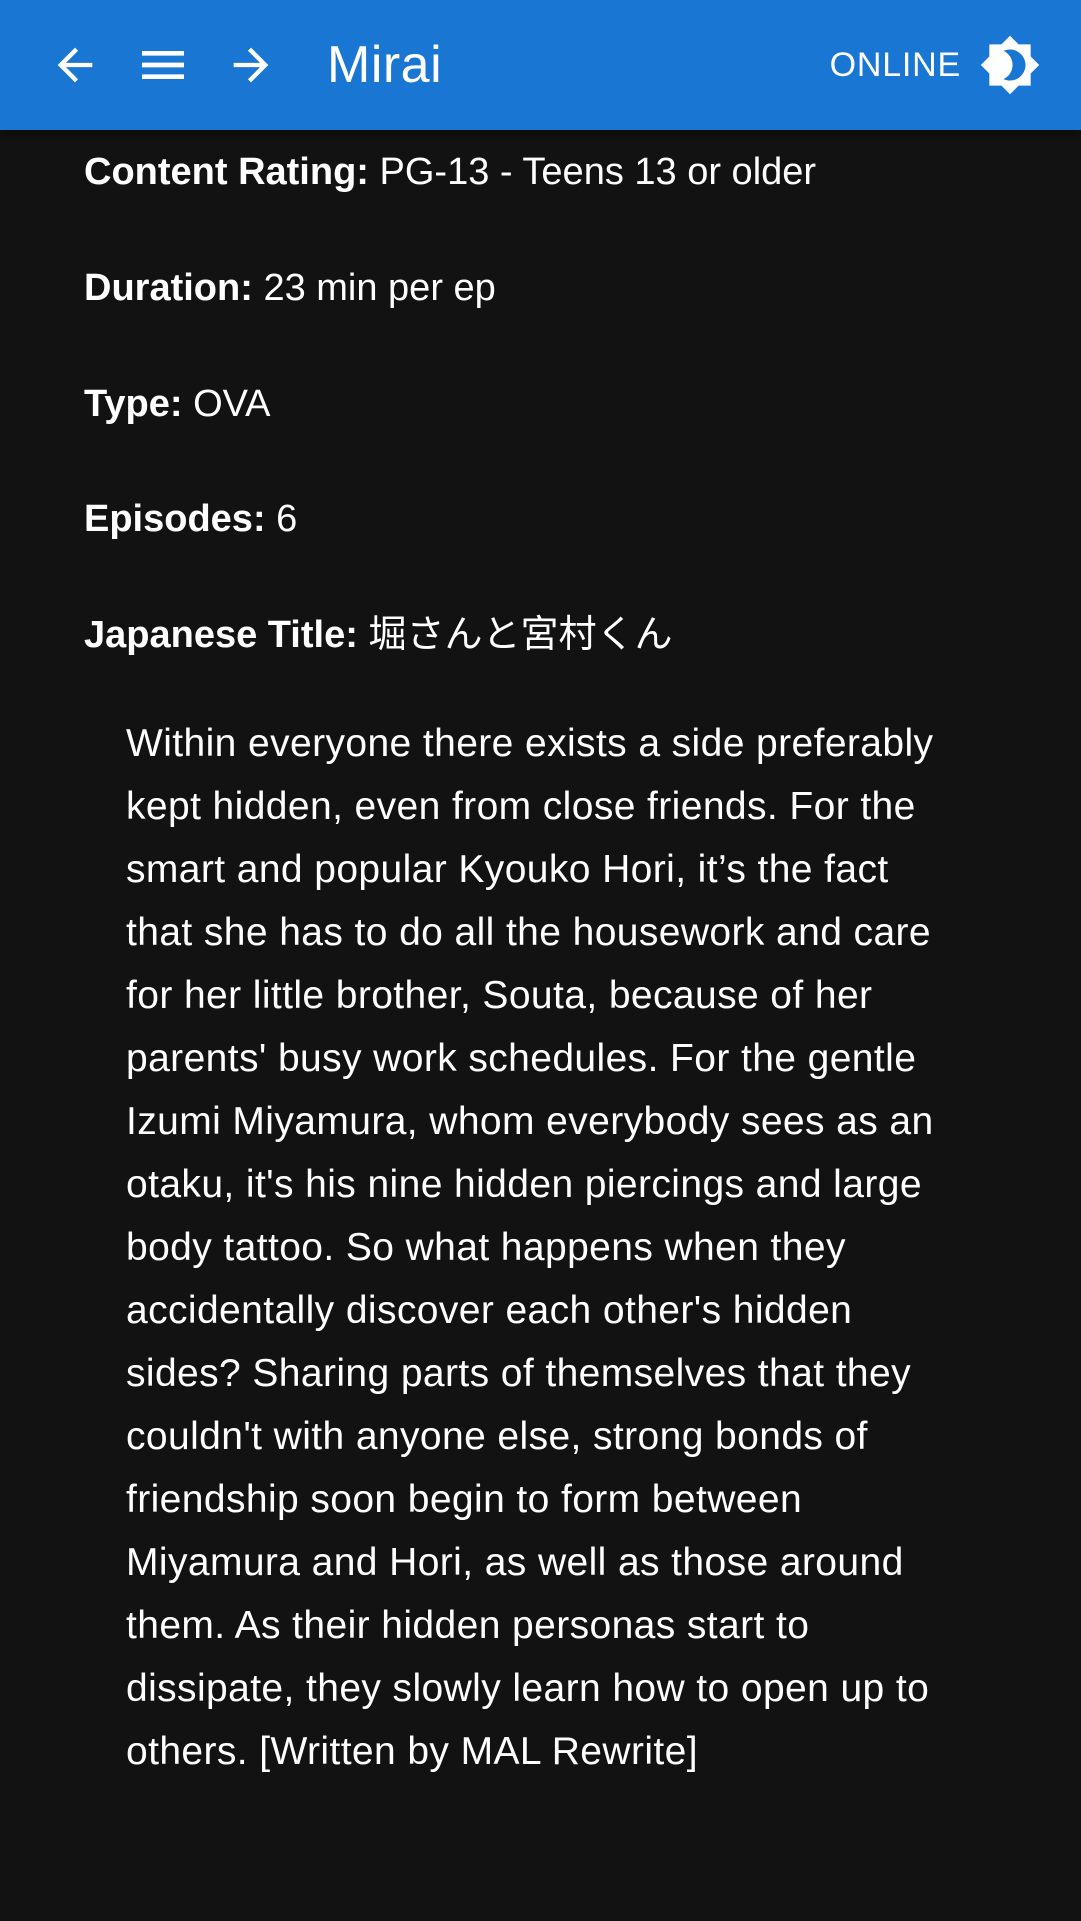  I want to click on duration-value: 23 min per ep, so click(379, 288).